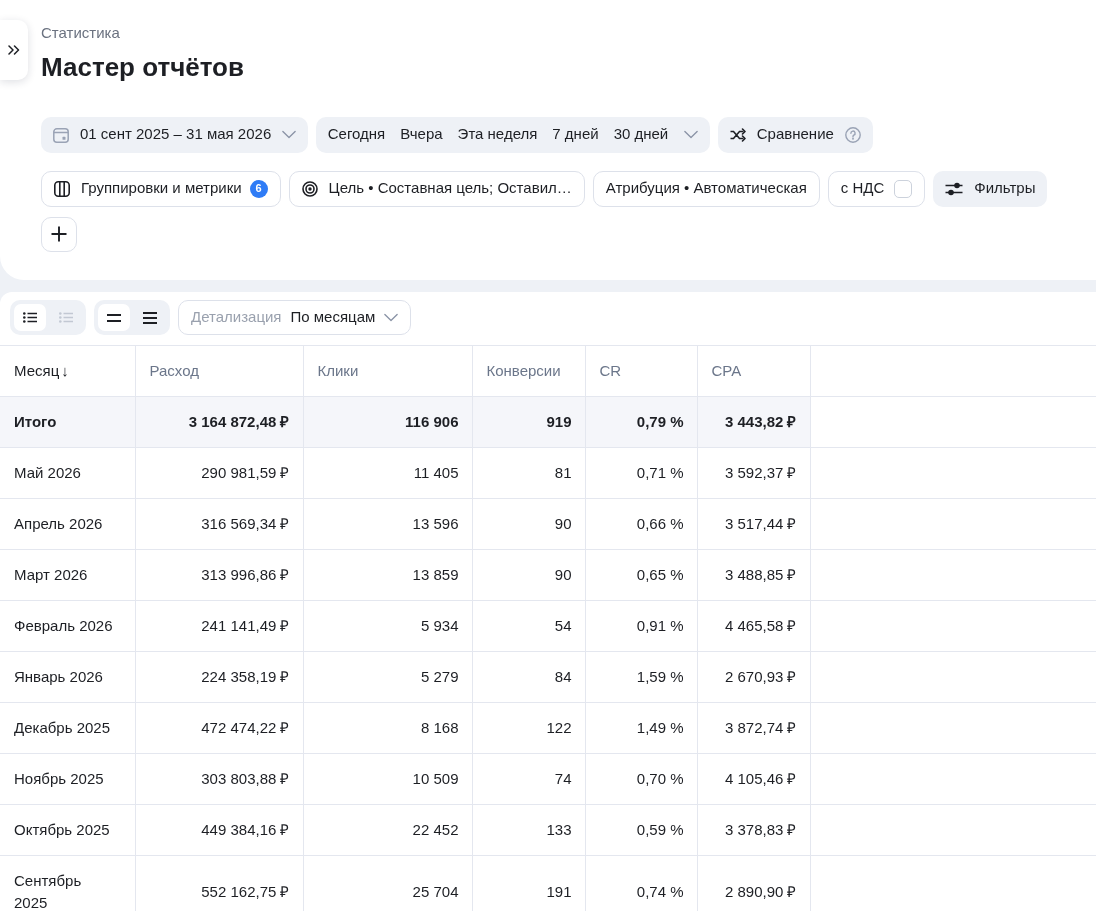 The image size is (1096, 911). I want to click on table-cell: 54, so click(528, 626).